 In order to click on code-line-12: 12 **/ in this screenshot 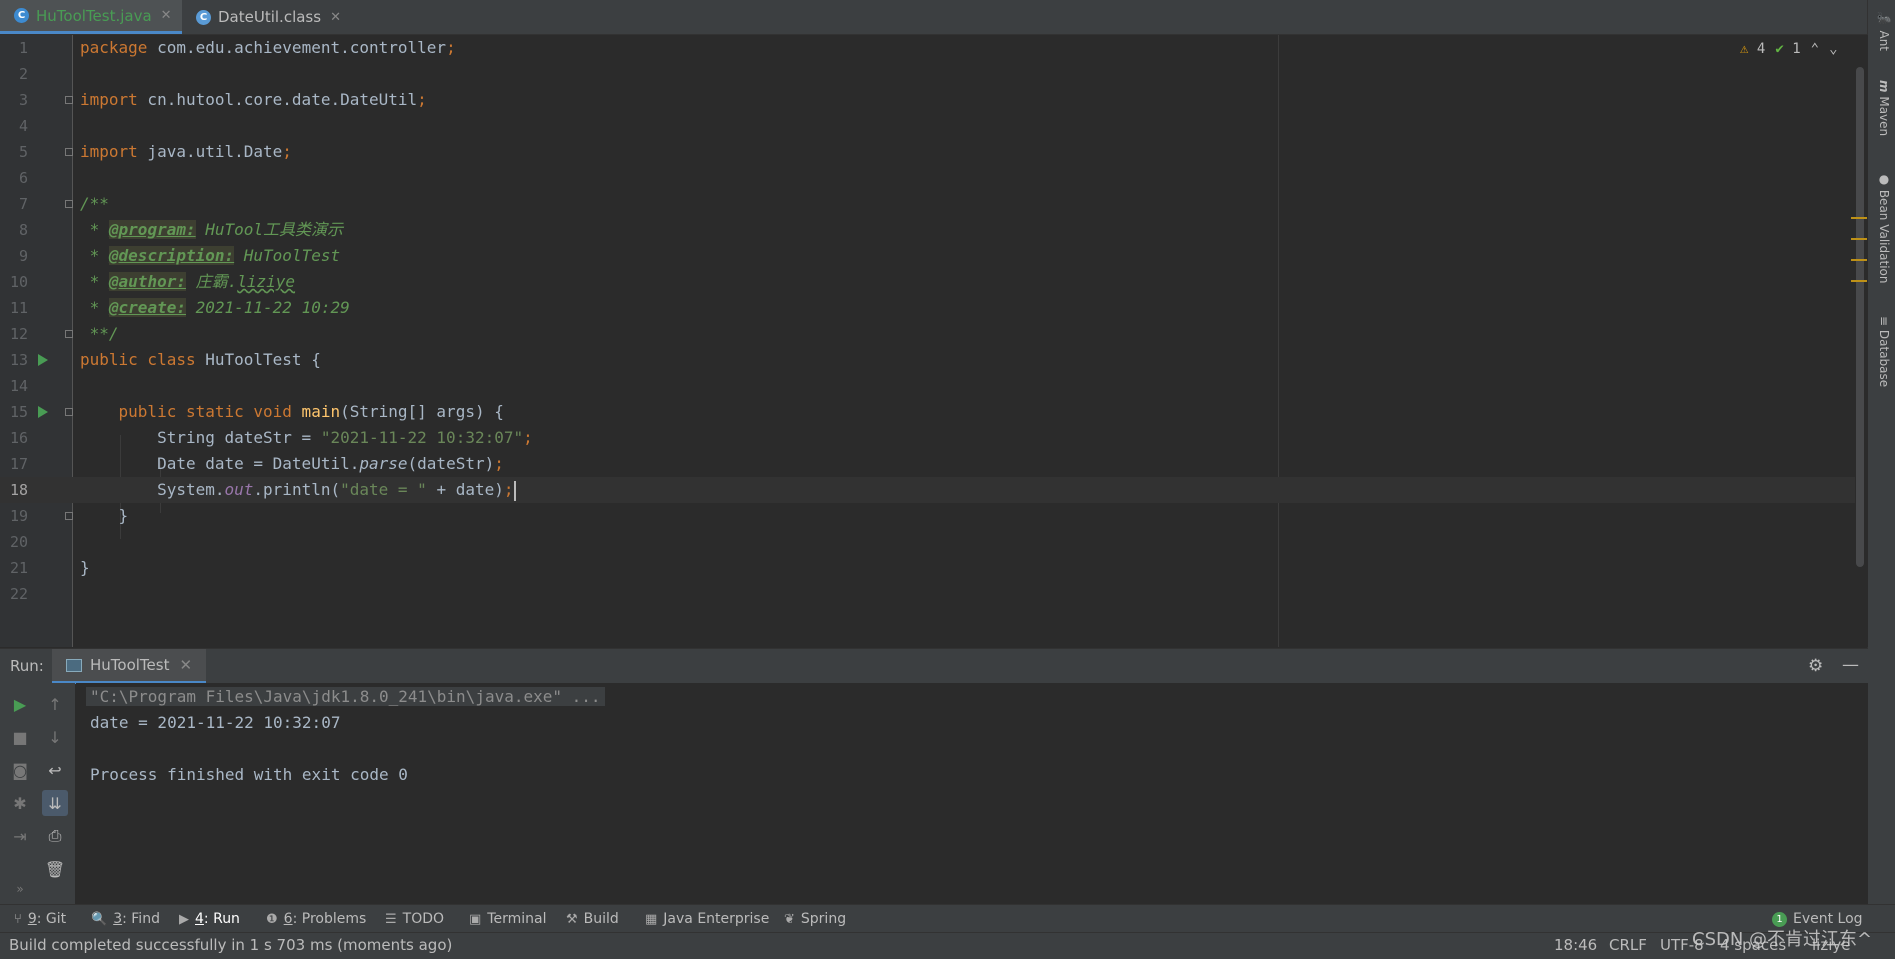, I will do `click(64, 333)`.